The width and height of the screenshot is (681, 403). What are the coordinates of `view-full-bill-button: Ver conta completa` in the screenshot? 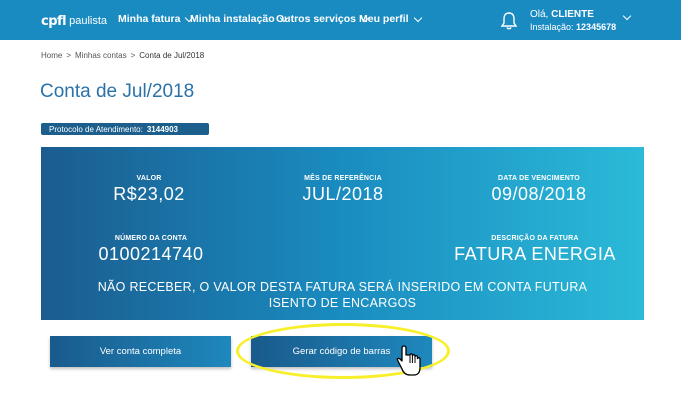 It's located at (140, 351).